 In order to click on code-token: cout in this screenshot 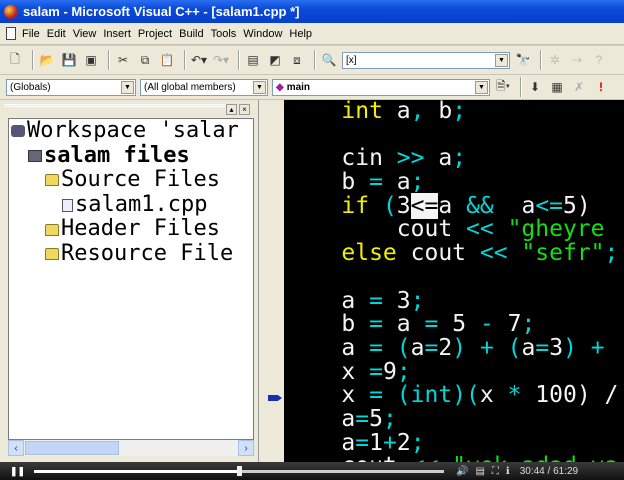, I will do `click(348, 457)`.